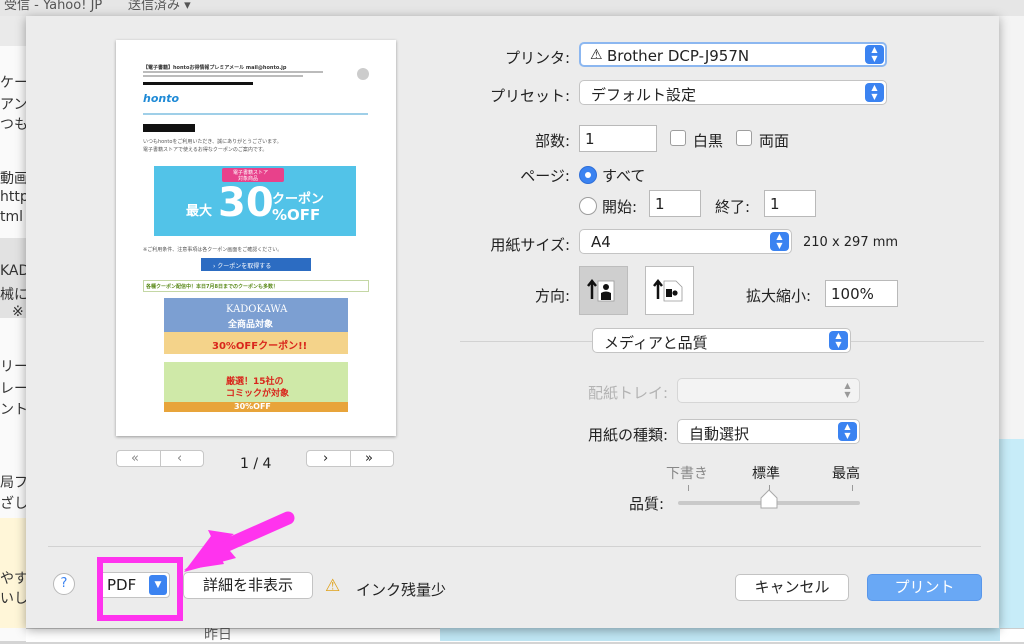  What do you see at coordinates (846, 474) in the screenshot?
I see `quality-option-best: 最高` at bounding box center [846, 474].